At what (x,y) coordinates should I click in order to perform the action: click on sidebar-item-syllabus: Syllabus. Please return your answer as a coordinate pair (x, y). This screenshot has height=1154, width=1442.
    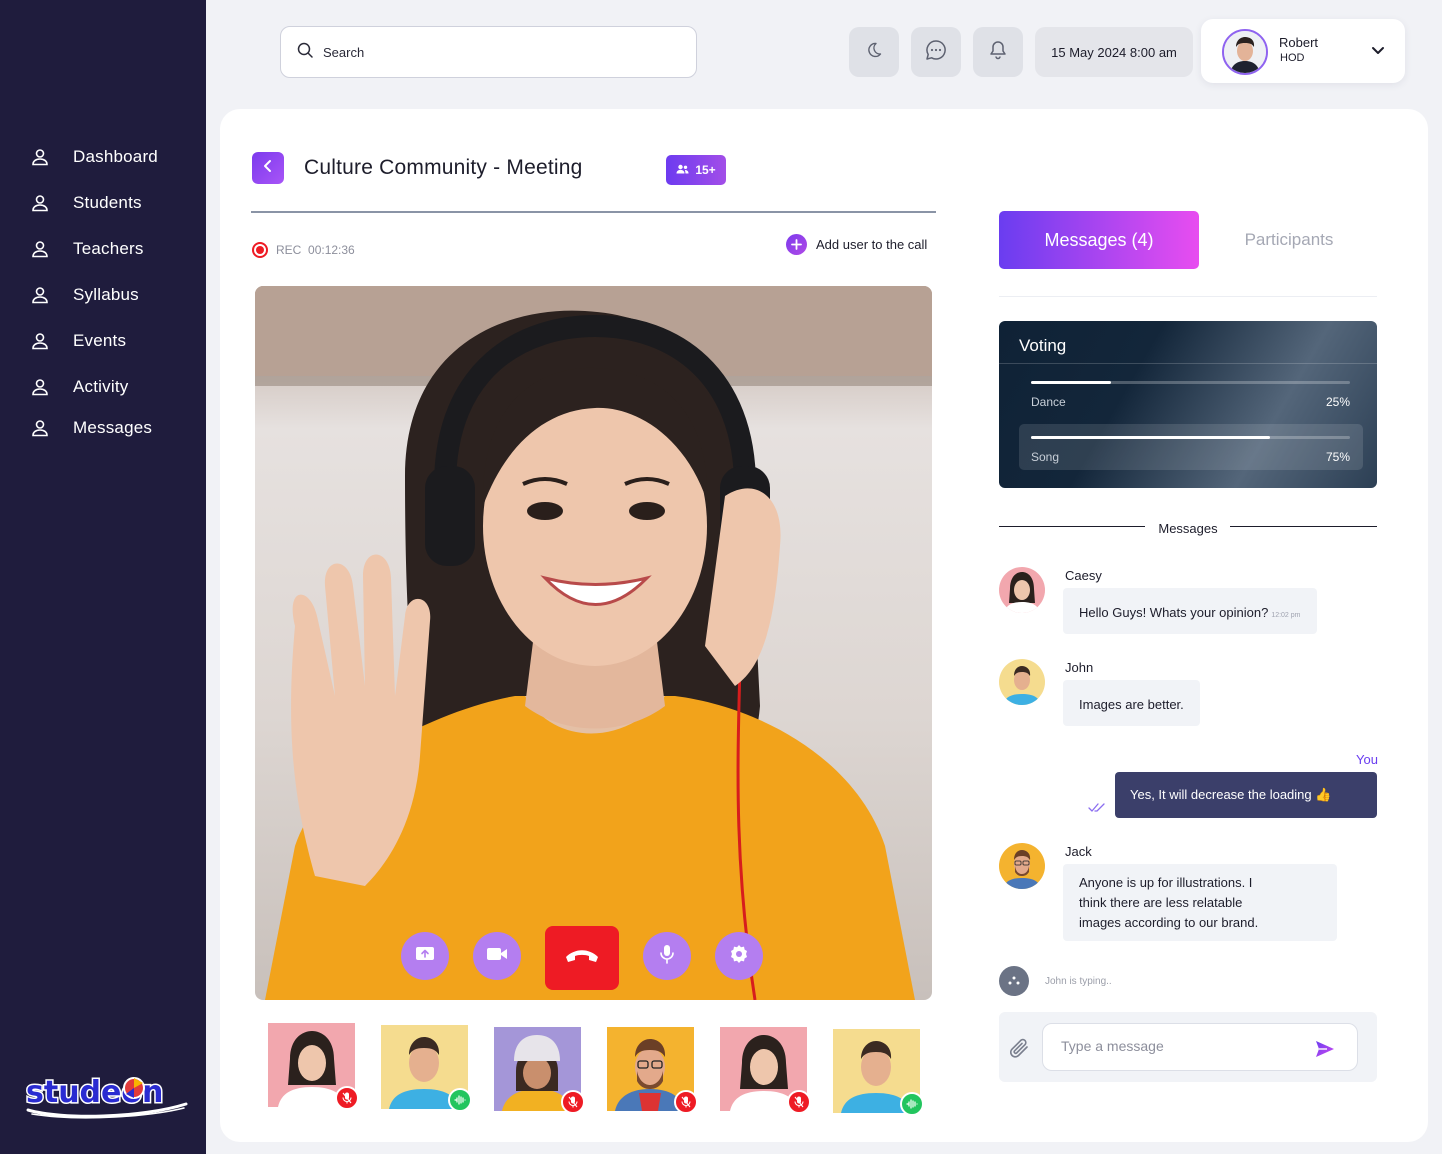
    Looking at the image, I should click on (103, 295).